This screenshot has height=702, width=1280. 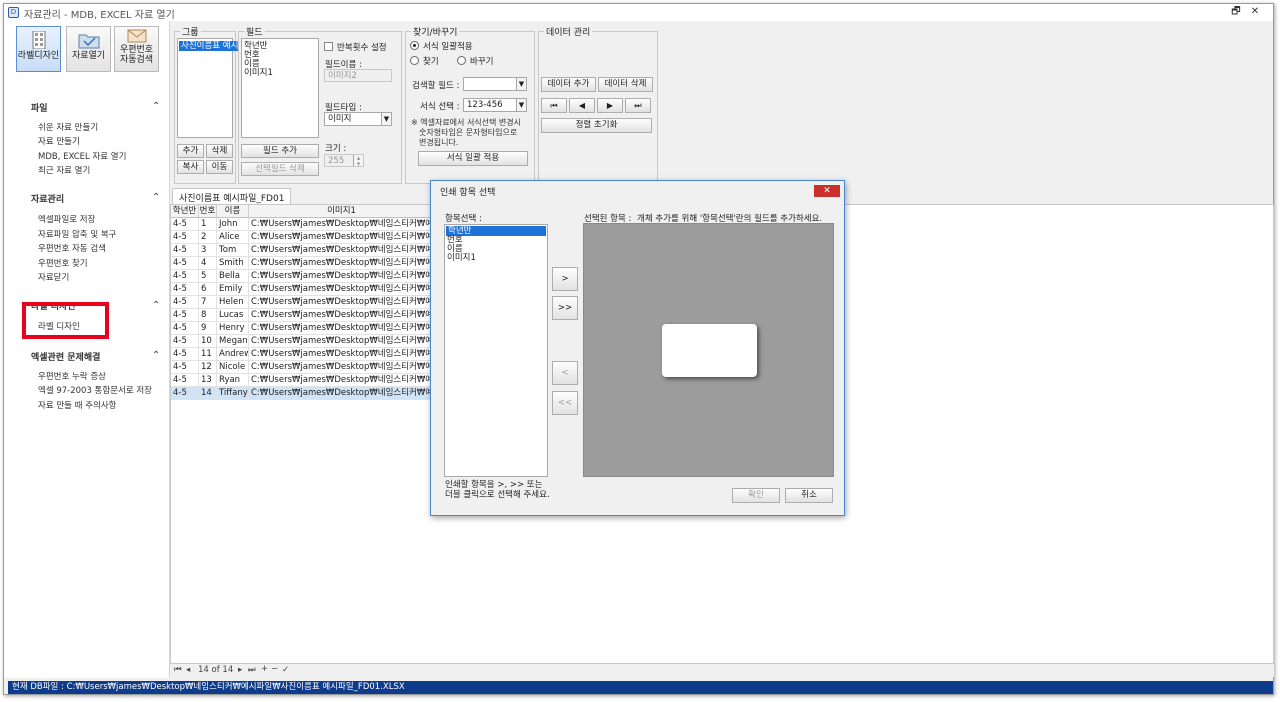 I want to click on next-record-button: ▶, so click(x=610, y=105).